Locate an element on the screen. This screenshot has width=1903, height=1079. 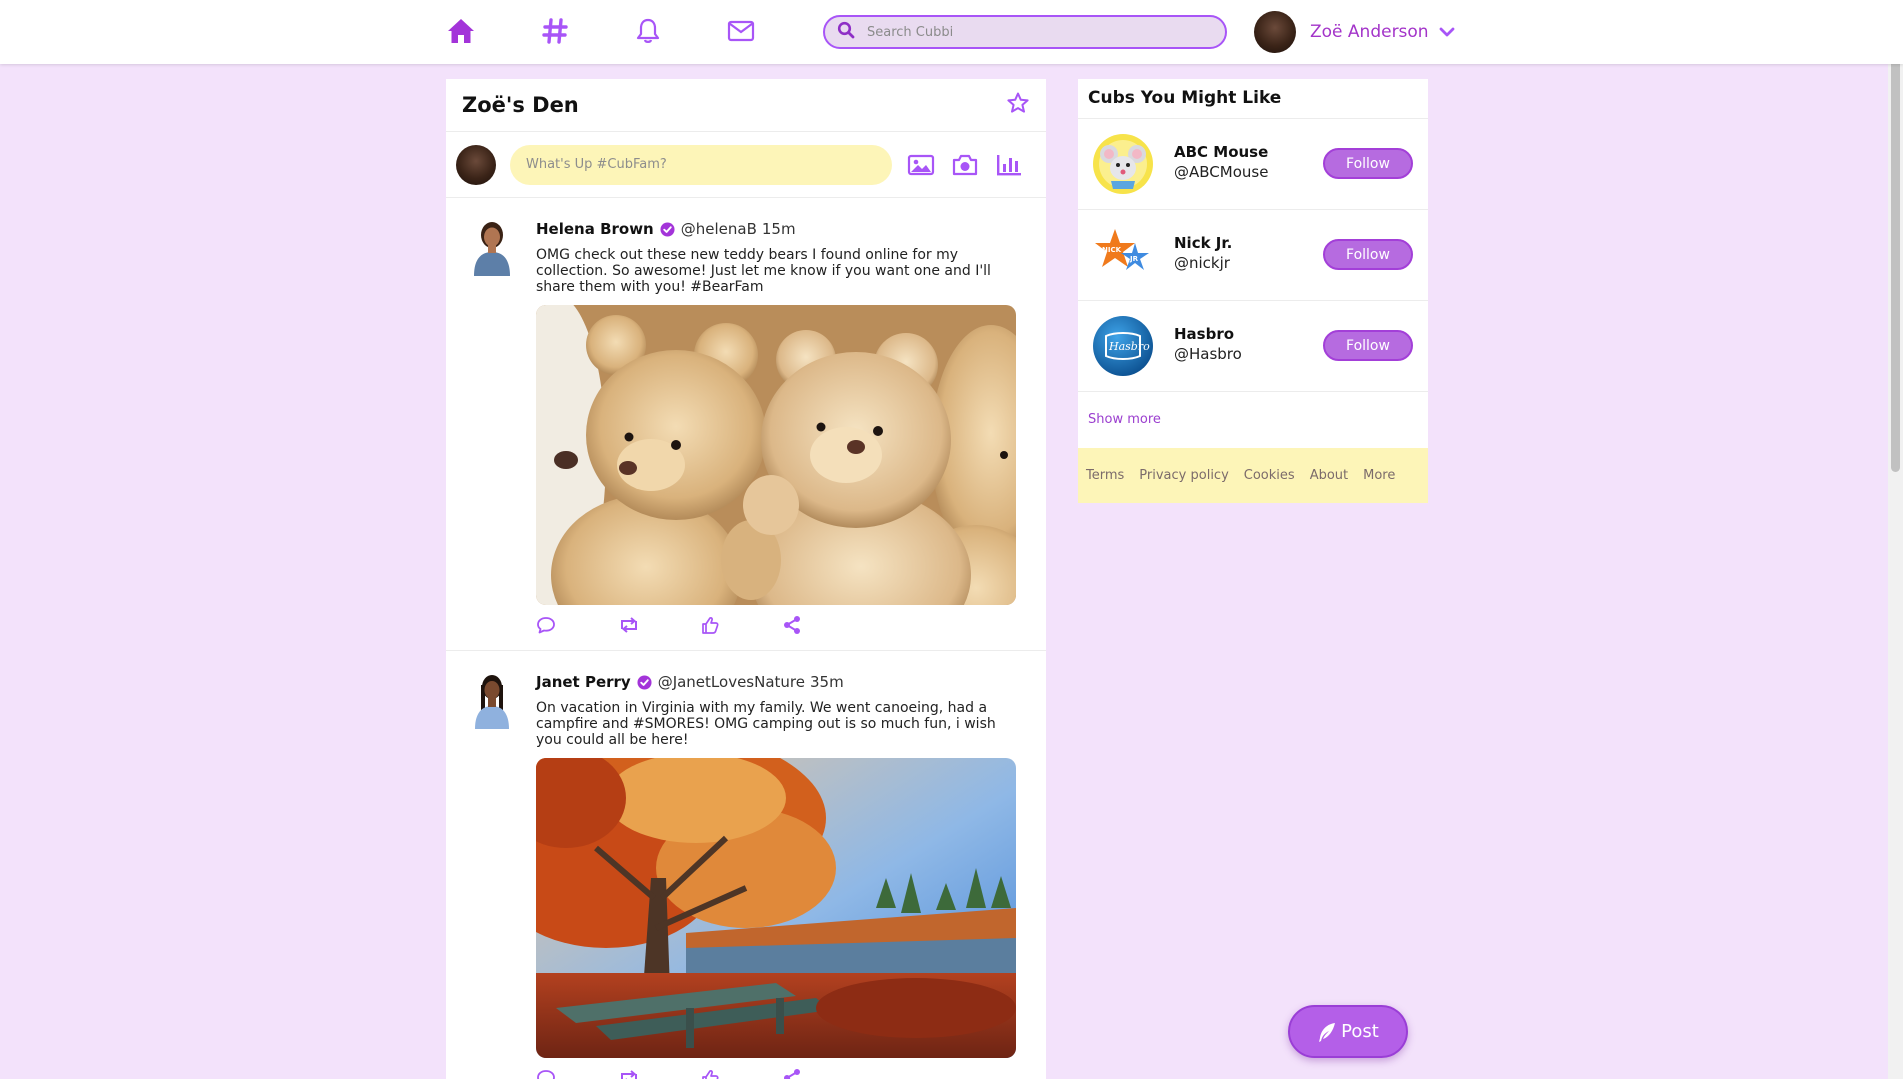
footer-link-privacy: Privacy policy is located at coordinates (1183, 475).